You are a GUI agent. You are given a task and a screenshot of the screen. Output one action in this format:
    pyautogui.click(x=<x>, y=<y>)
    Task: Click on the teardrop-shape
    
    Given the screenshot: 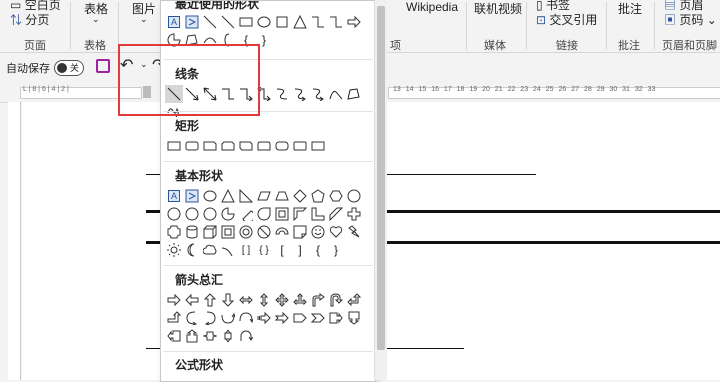 What is the action you would take?
    pyautogui.click(x=264, y=214)
    